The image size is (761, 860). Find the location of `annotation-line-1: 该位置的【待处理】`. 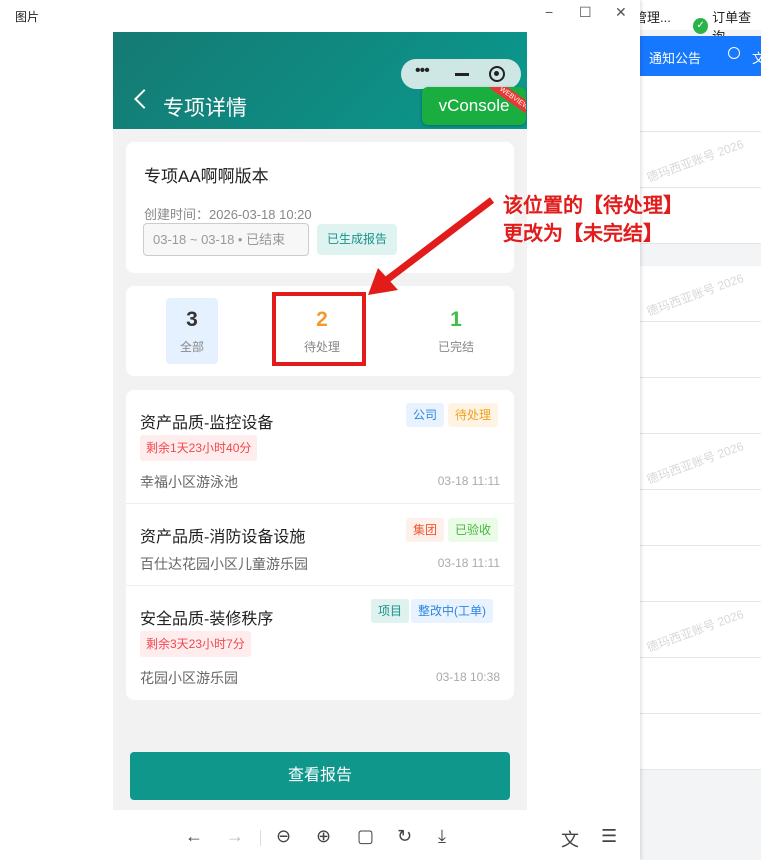

annotation-line-1: 该位置的【待处理】 is located at coordinates (593, 206).